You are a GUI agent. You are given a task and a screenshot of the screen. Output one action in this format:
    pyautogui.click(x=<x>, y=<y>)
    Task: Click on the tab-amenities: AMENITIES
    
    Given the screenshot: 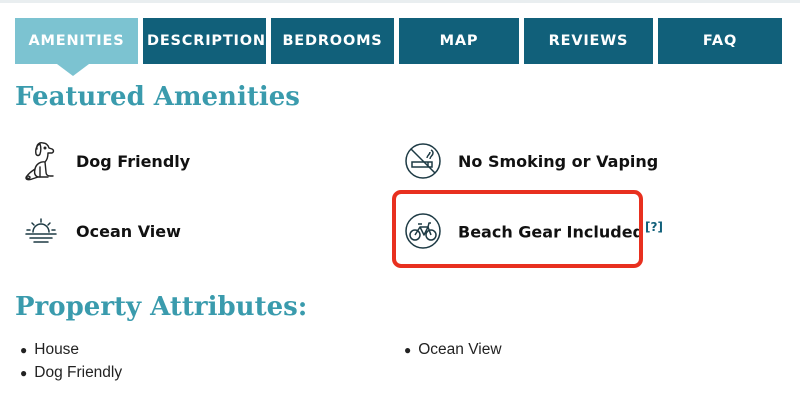 What is the action you would take?
    pyautogui.click(x=76, y=41)
    